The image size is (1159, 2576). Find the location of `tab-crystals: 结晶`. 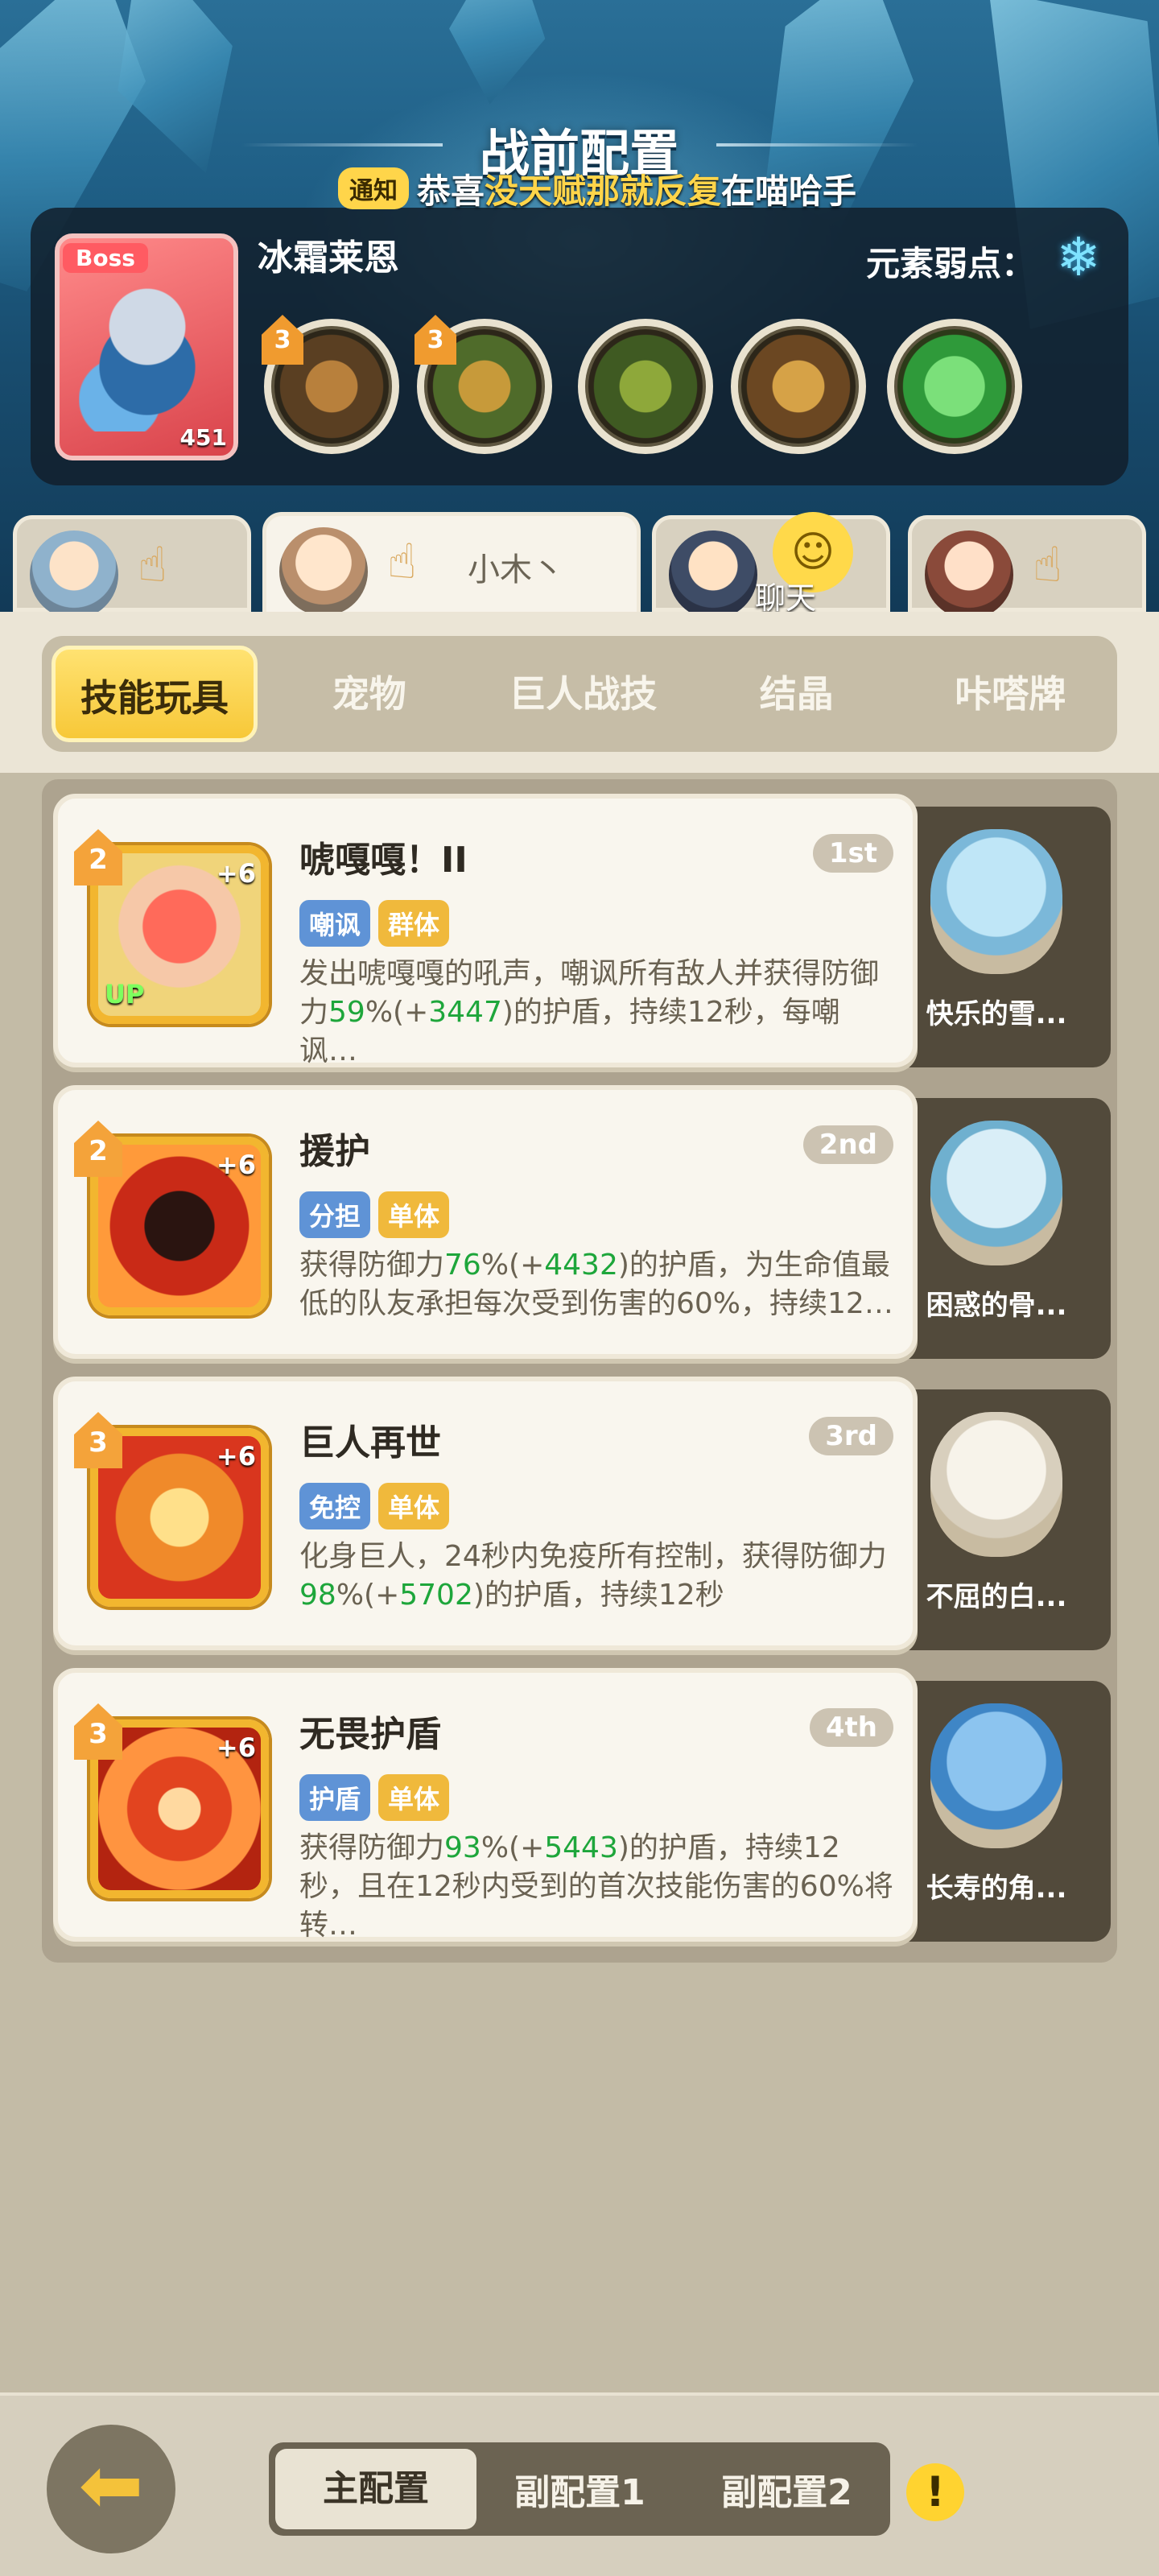

tab-crystals: 结晶 is located at coordinates (797, 694).